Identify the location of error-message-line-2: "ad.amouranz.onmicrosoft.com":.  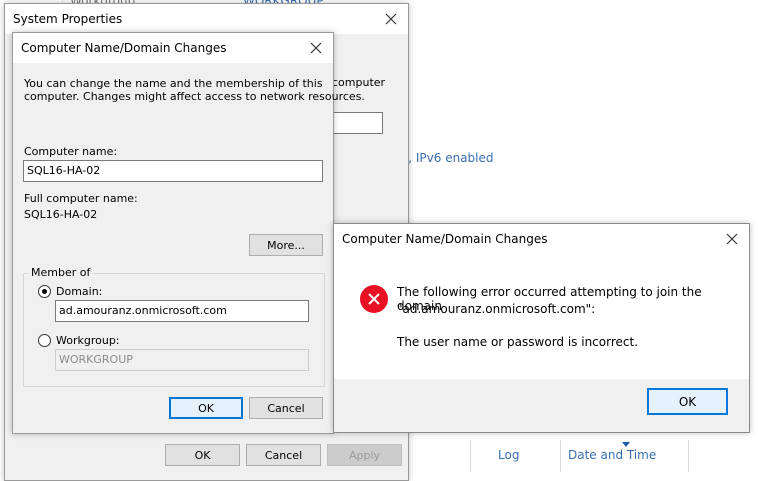
(496, 309).